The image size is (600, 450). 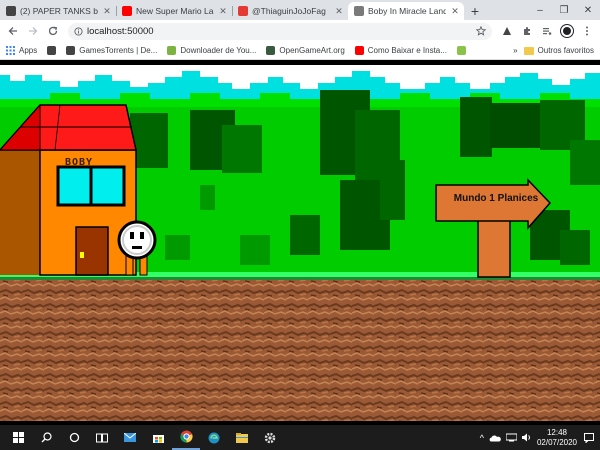 I want to click on tab-title: (2) PAPER TANKS by CHIKI, so click(x=59, y=11).